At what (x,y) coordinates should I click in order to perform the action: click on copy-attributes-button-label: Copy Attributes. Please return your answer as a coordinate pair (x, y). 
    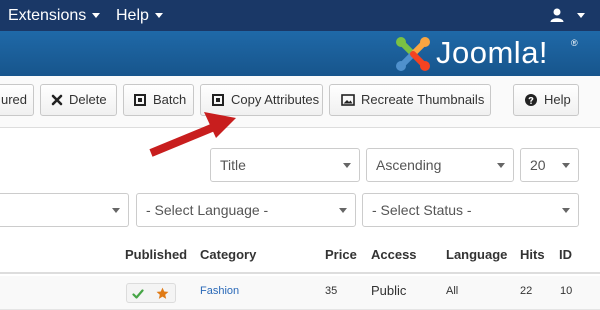
    Looking at the image, I should click on (275, 99).